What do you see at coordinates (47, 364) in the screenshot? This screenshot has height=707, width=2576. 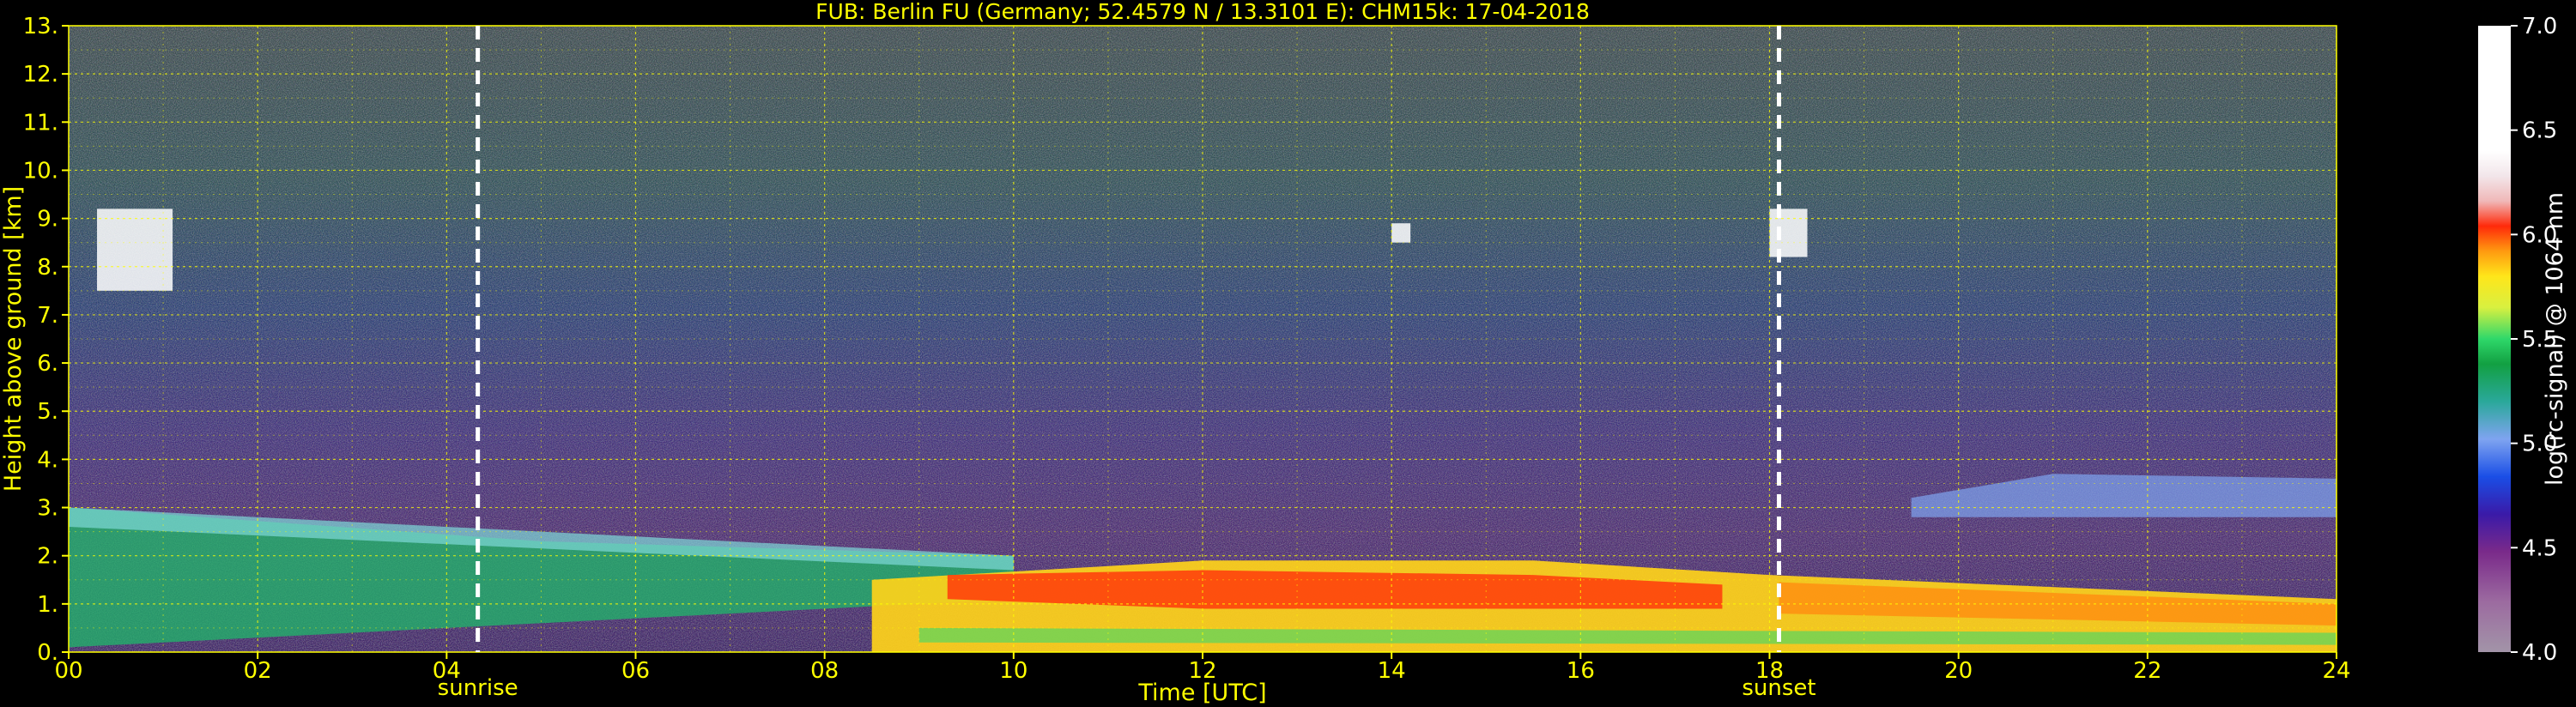 I see `y-tick-label: 6.` at bounding box center [47, 364].